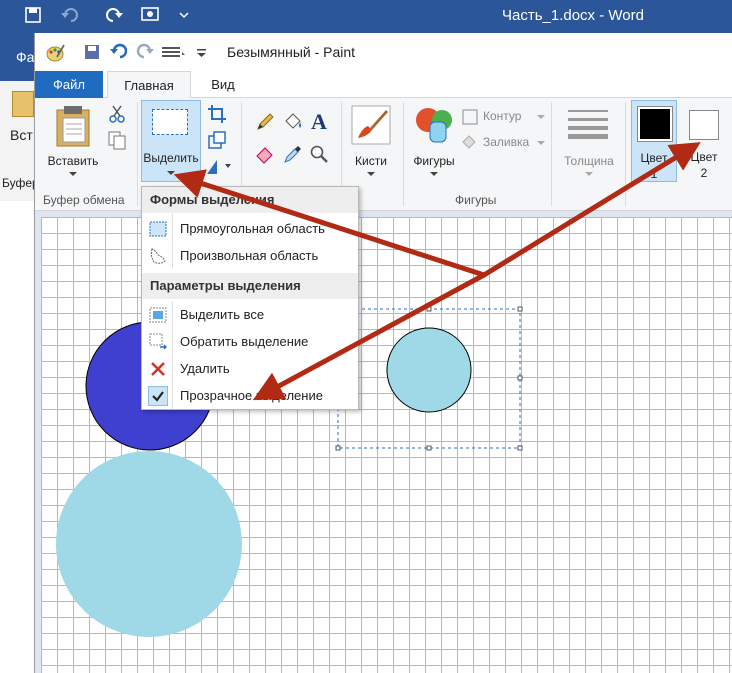  Describe the element at coordinates (171, 141) in the screenshot. I see `select-button: Выделить` at that location.